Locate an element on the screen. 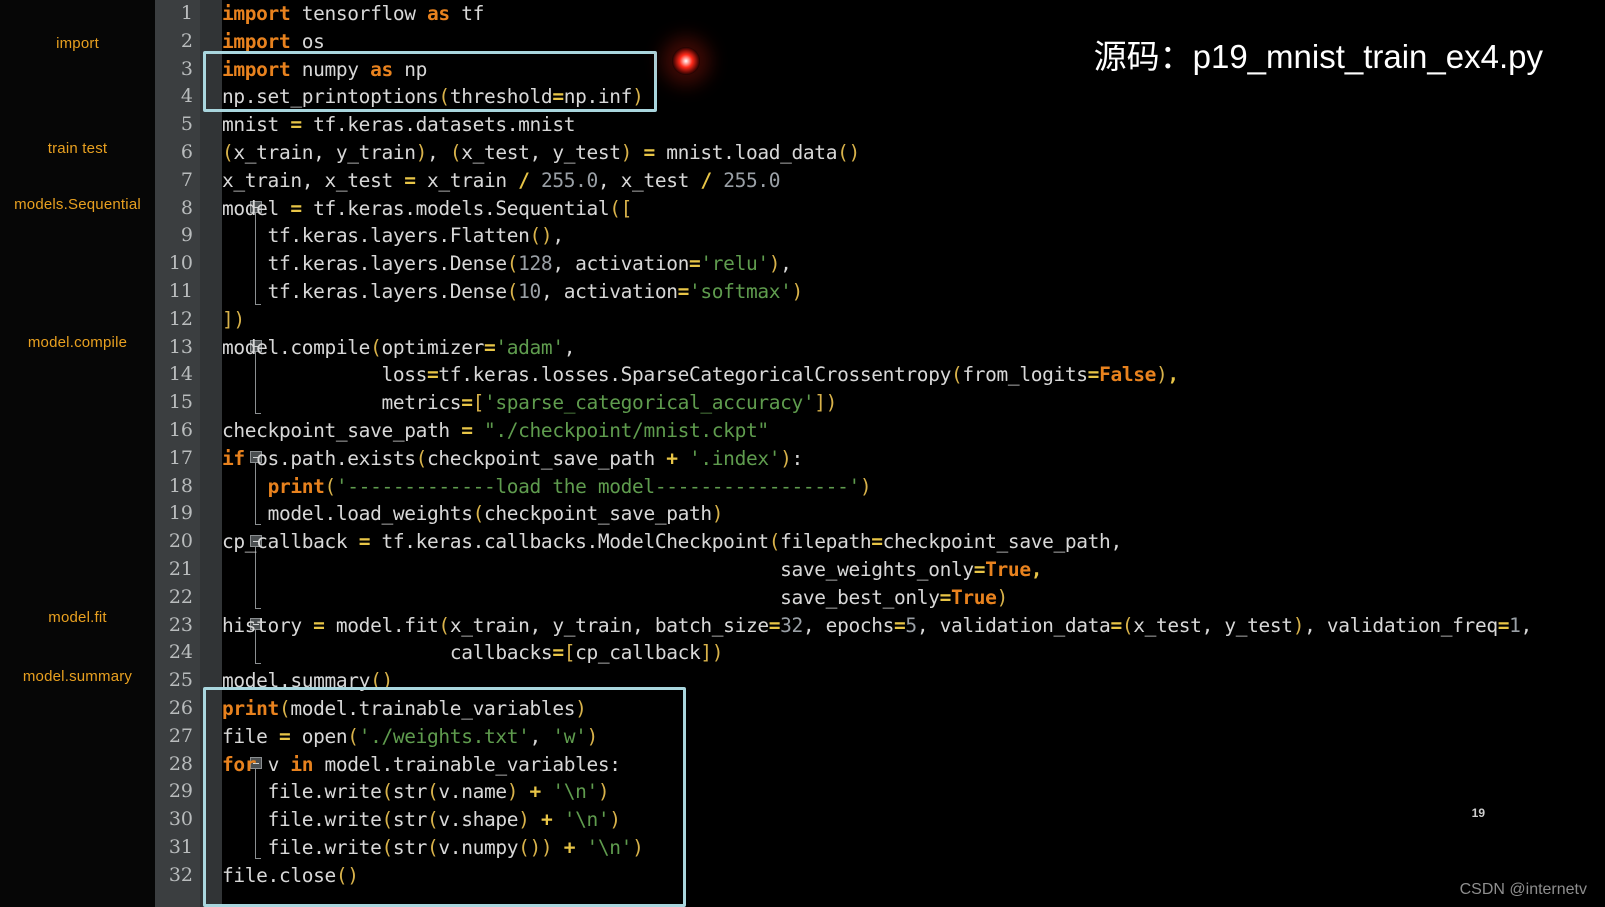 This screenshot has height=907, width=1605. code-line-22: save_best_only=True) is located at coordinates (615, 598).